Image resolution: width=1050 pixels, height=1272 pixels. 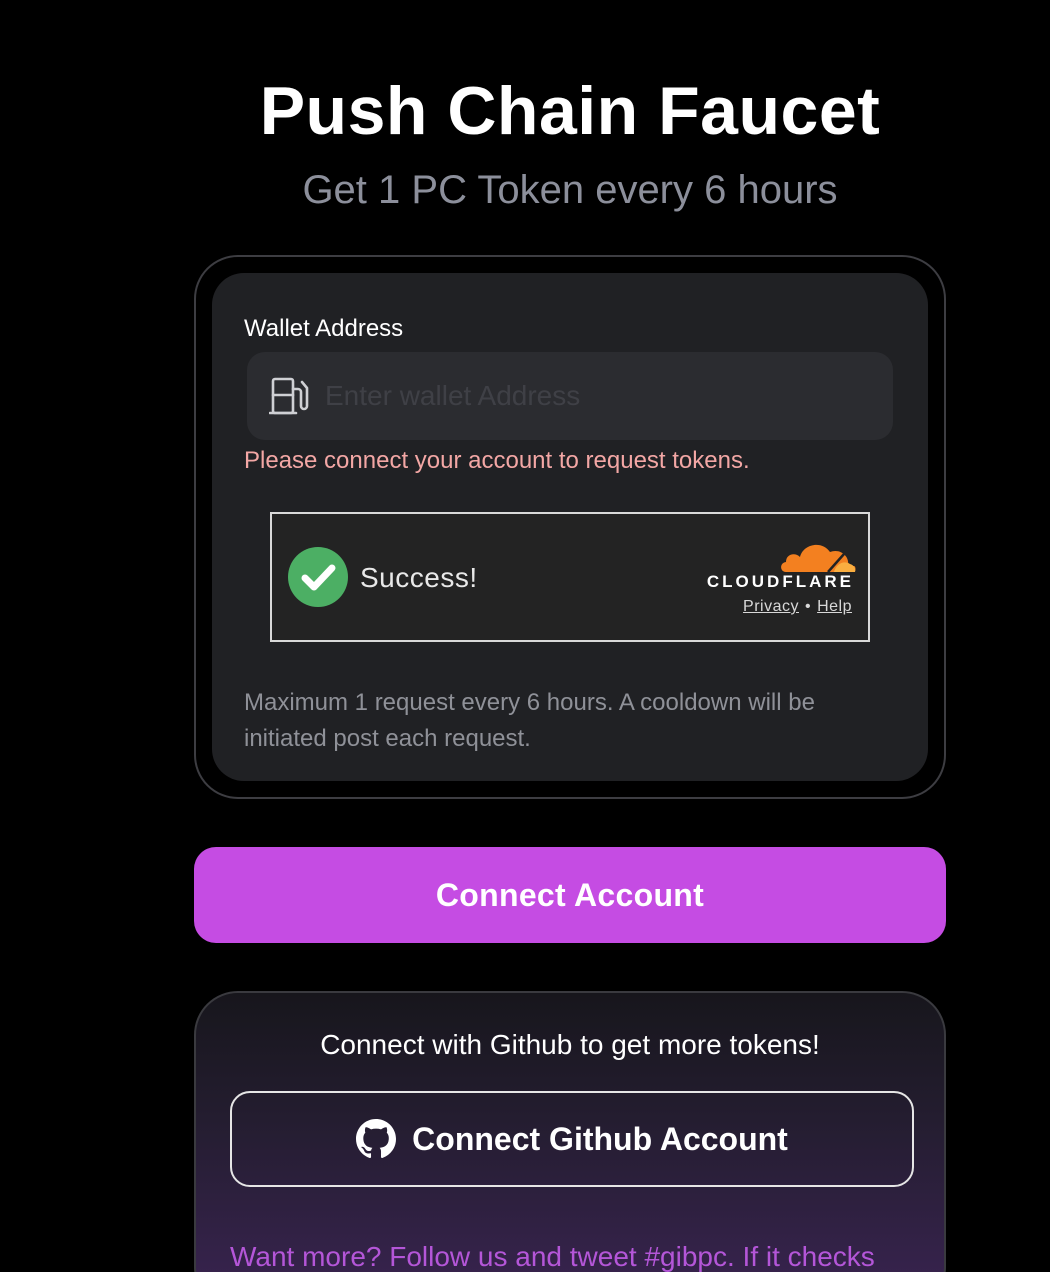 What do you see at coordinates (570, 190) in the screenshot?
I see `page-subtitle: Get 1 PC Token every 6 hours` at bounding box center [570, 190].